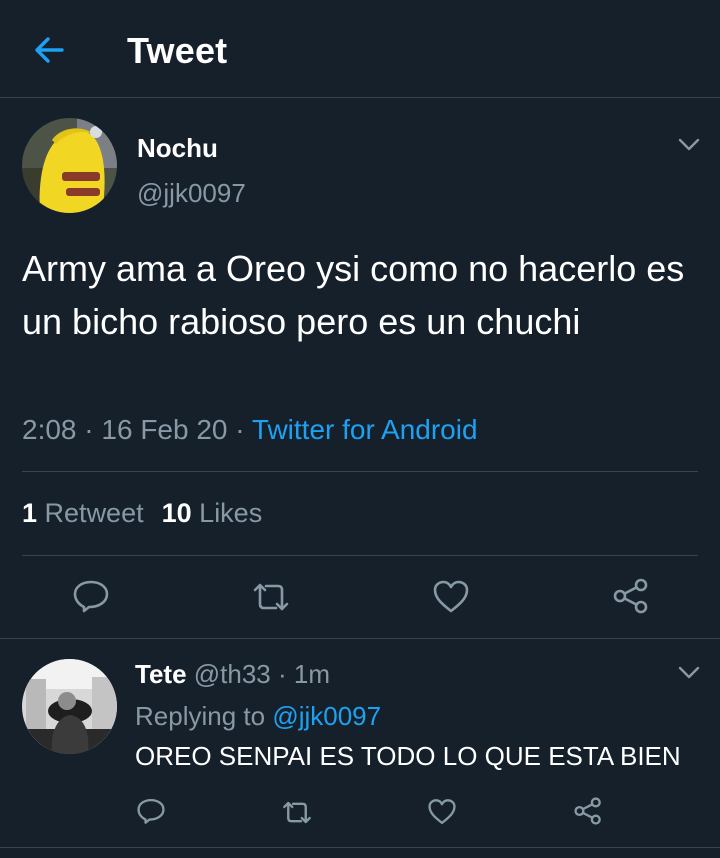  What do you see at coordinates (200, 716) in the screenshot?
I see `replying-label: Replying to` at bounding box center [200, 716].